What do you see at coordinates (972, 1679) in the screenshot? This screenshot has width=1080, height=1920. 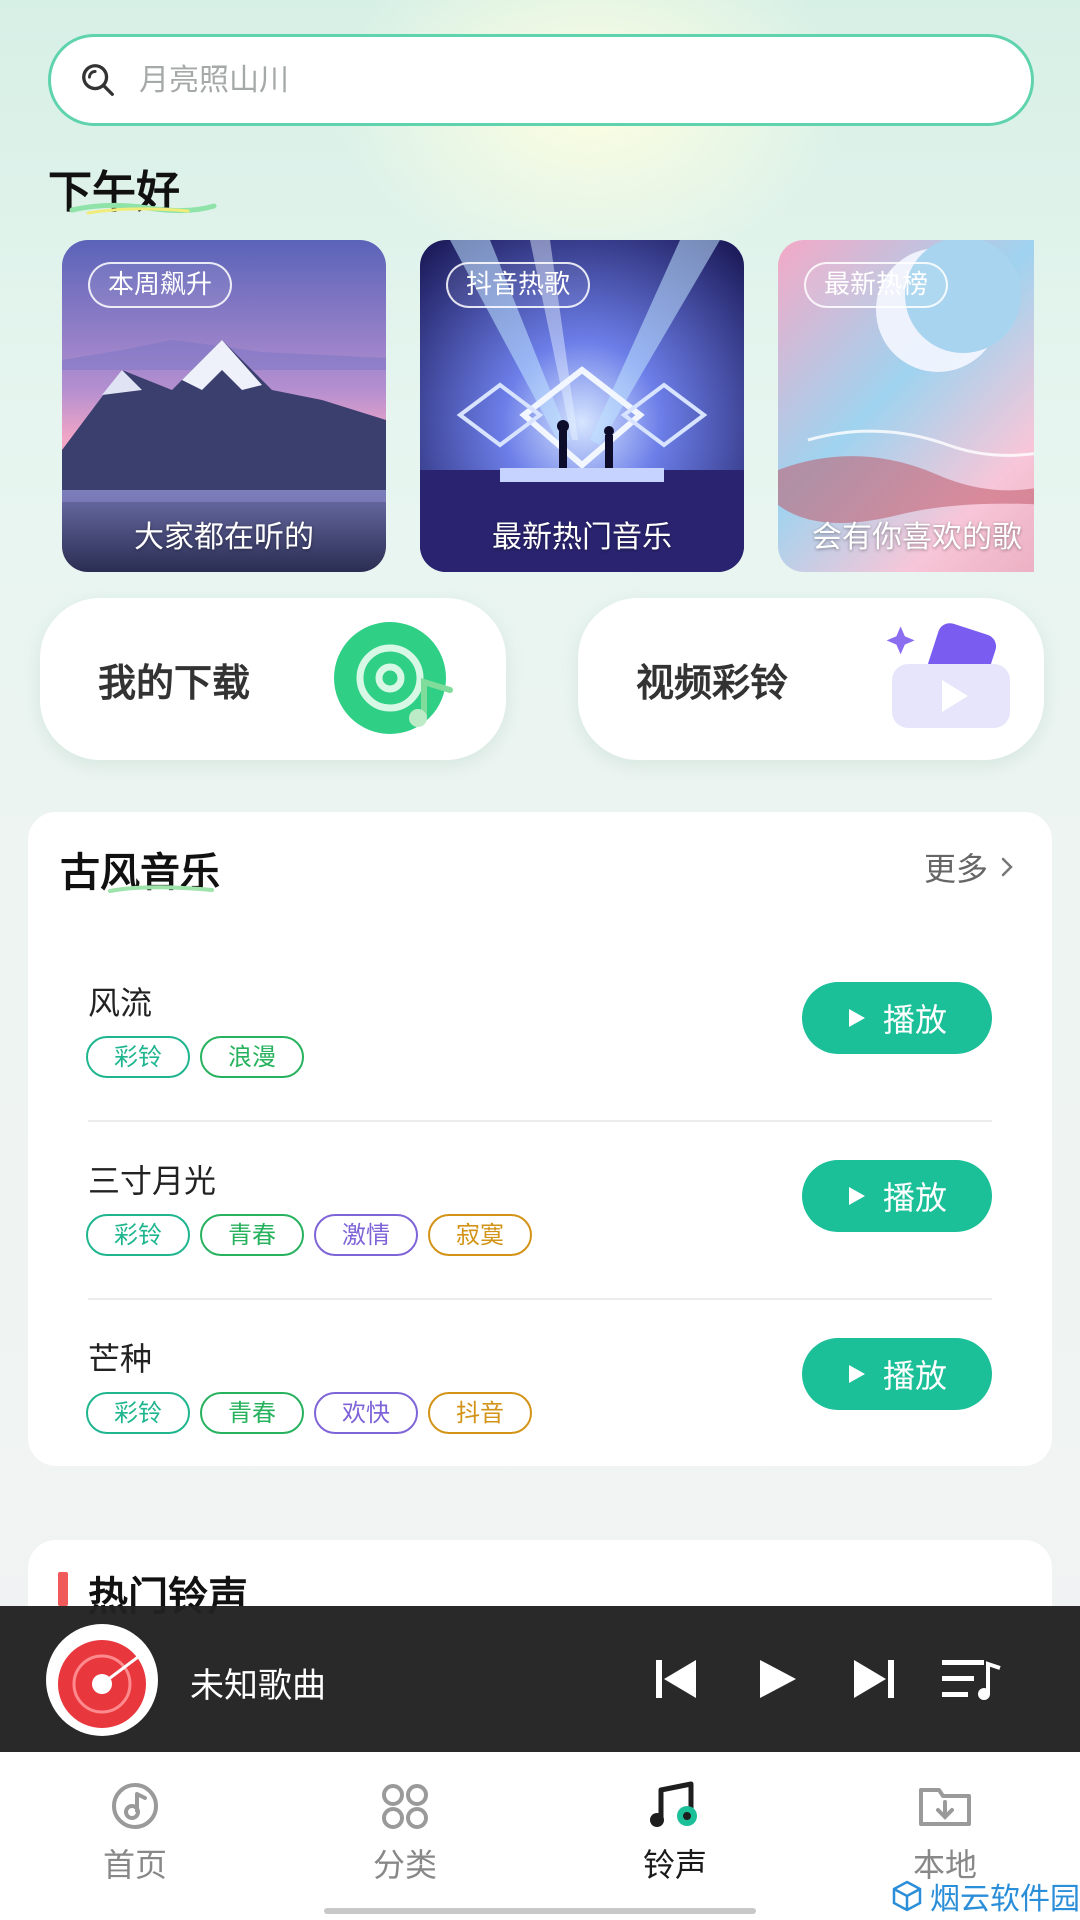 I see `playlist-icon` at bounding box center [972, 1679].